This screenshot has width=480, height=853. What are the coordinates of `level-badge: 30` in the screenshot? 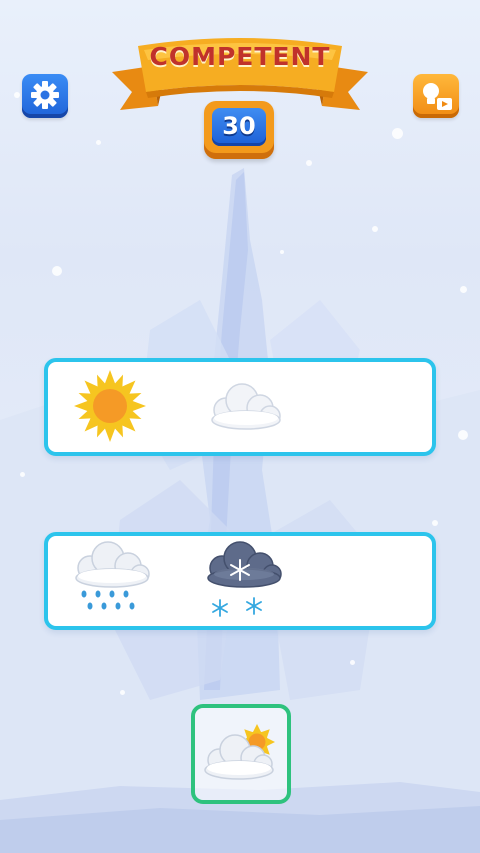 It's located at (239, 130).